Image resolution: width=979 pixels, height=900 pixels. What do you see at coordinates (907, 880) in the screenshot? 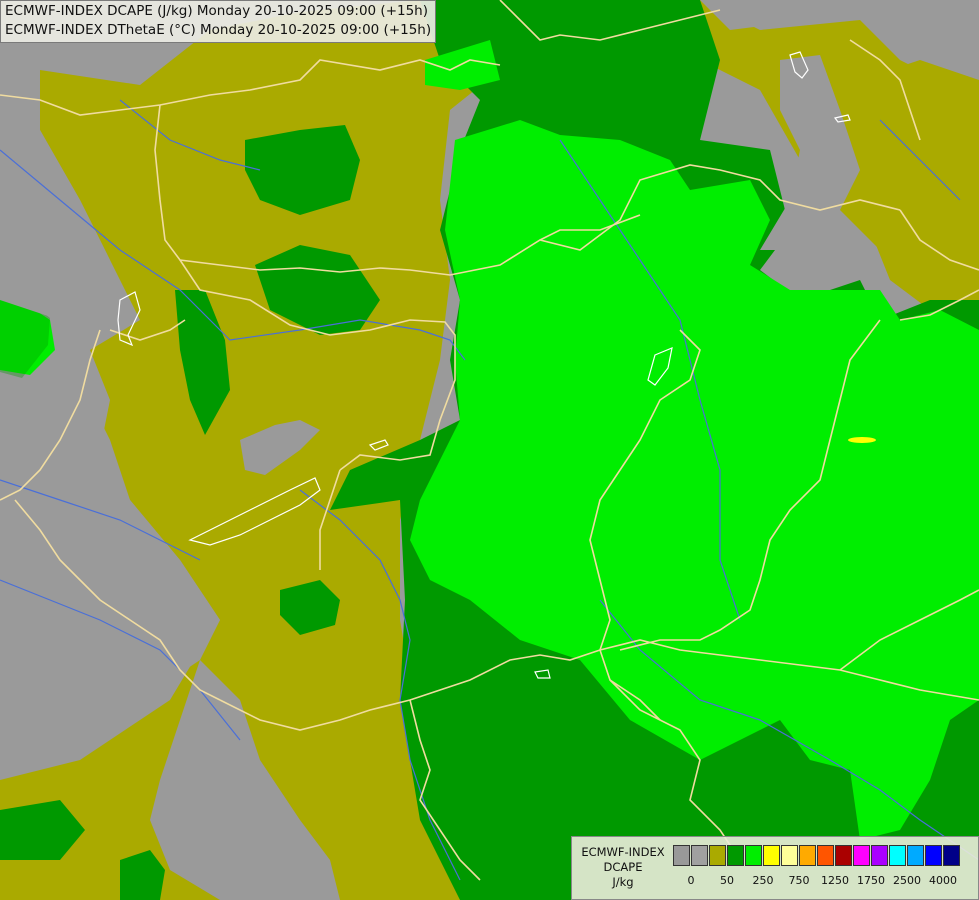
I see `legend-tick-label: 2500` at bounding box center [907, 880].